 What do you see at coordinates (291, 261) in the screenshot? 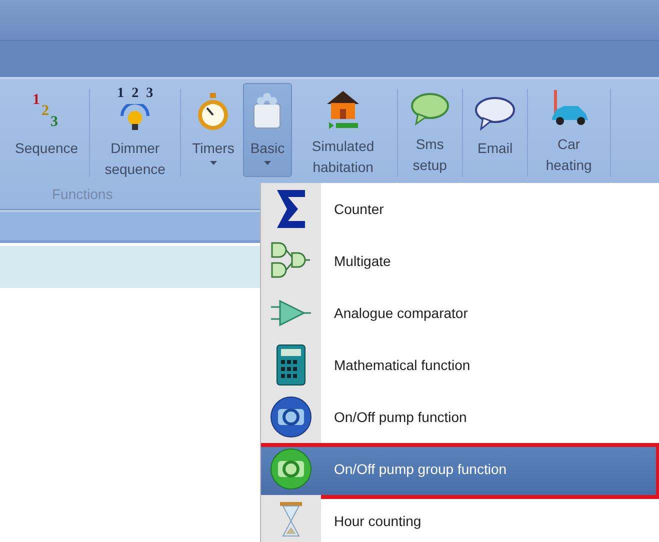
I see `logic-gates-icon` at bounding box center [291, 261].